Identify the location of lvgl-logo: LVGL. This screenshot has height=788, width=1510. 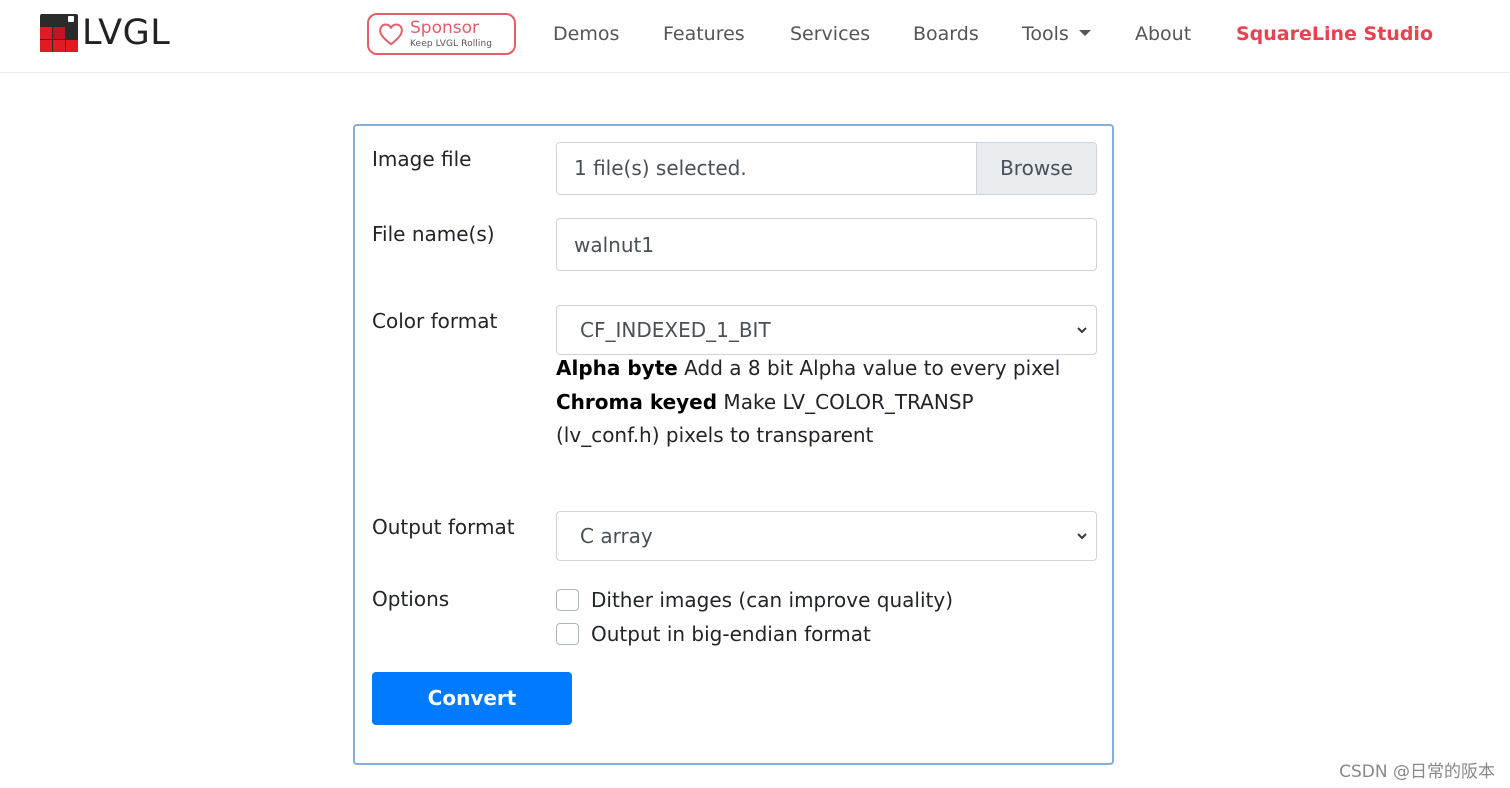
(105, 33).